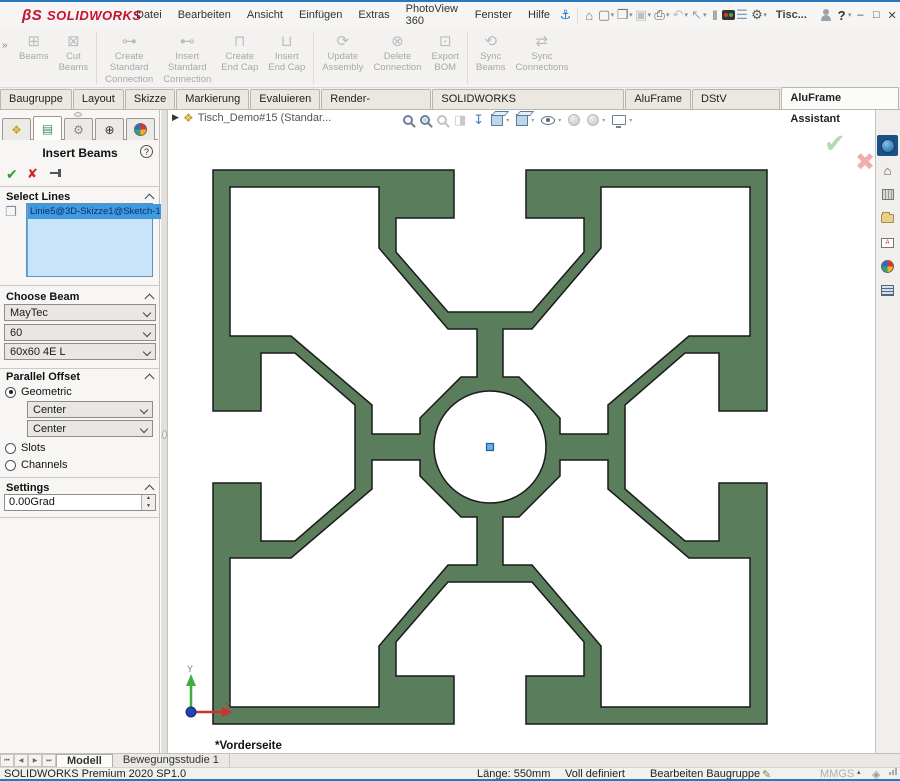  I want to click on new-document-caret: ▾, so click(613, 15).